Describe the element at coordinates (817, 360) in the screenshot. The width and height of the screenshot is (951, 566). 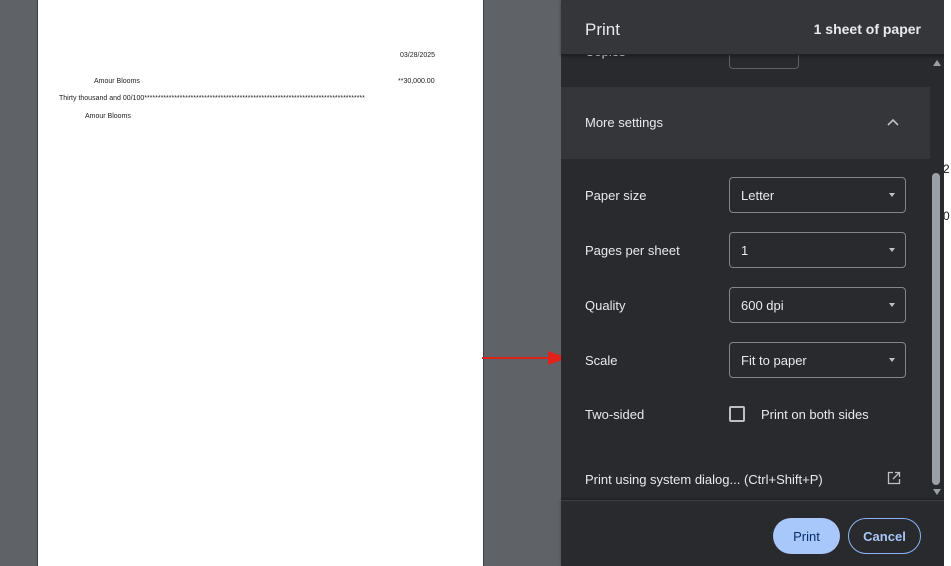
I see `scale-select: Fit to paper` at that location.